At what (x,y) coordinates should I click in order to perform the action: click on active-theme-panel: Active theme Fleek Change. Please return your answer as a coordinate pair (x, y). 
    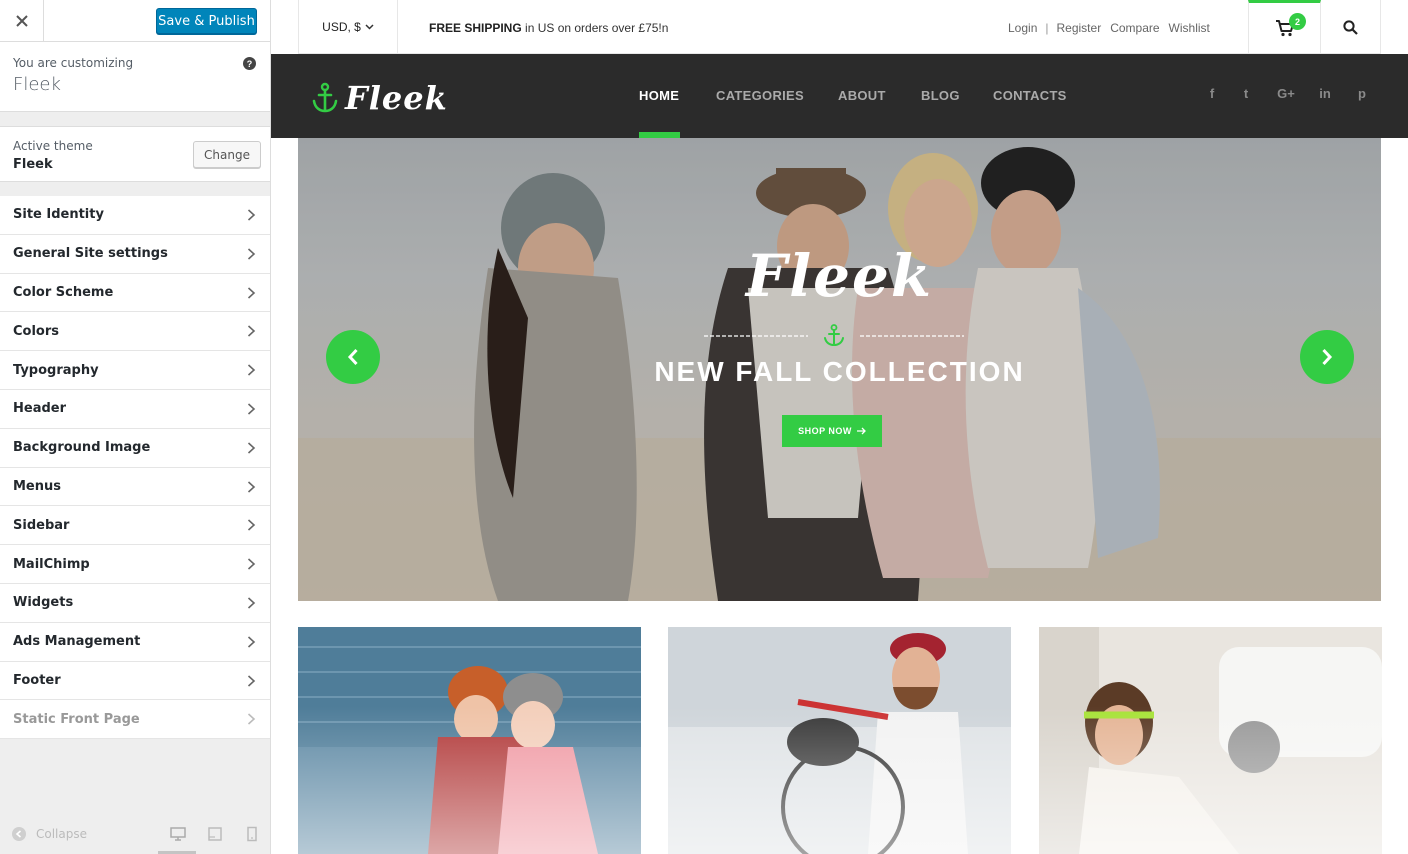
    Looking at the image, I should click on (135, 154).